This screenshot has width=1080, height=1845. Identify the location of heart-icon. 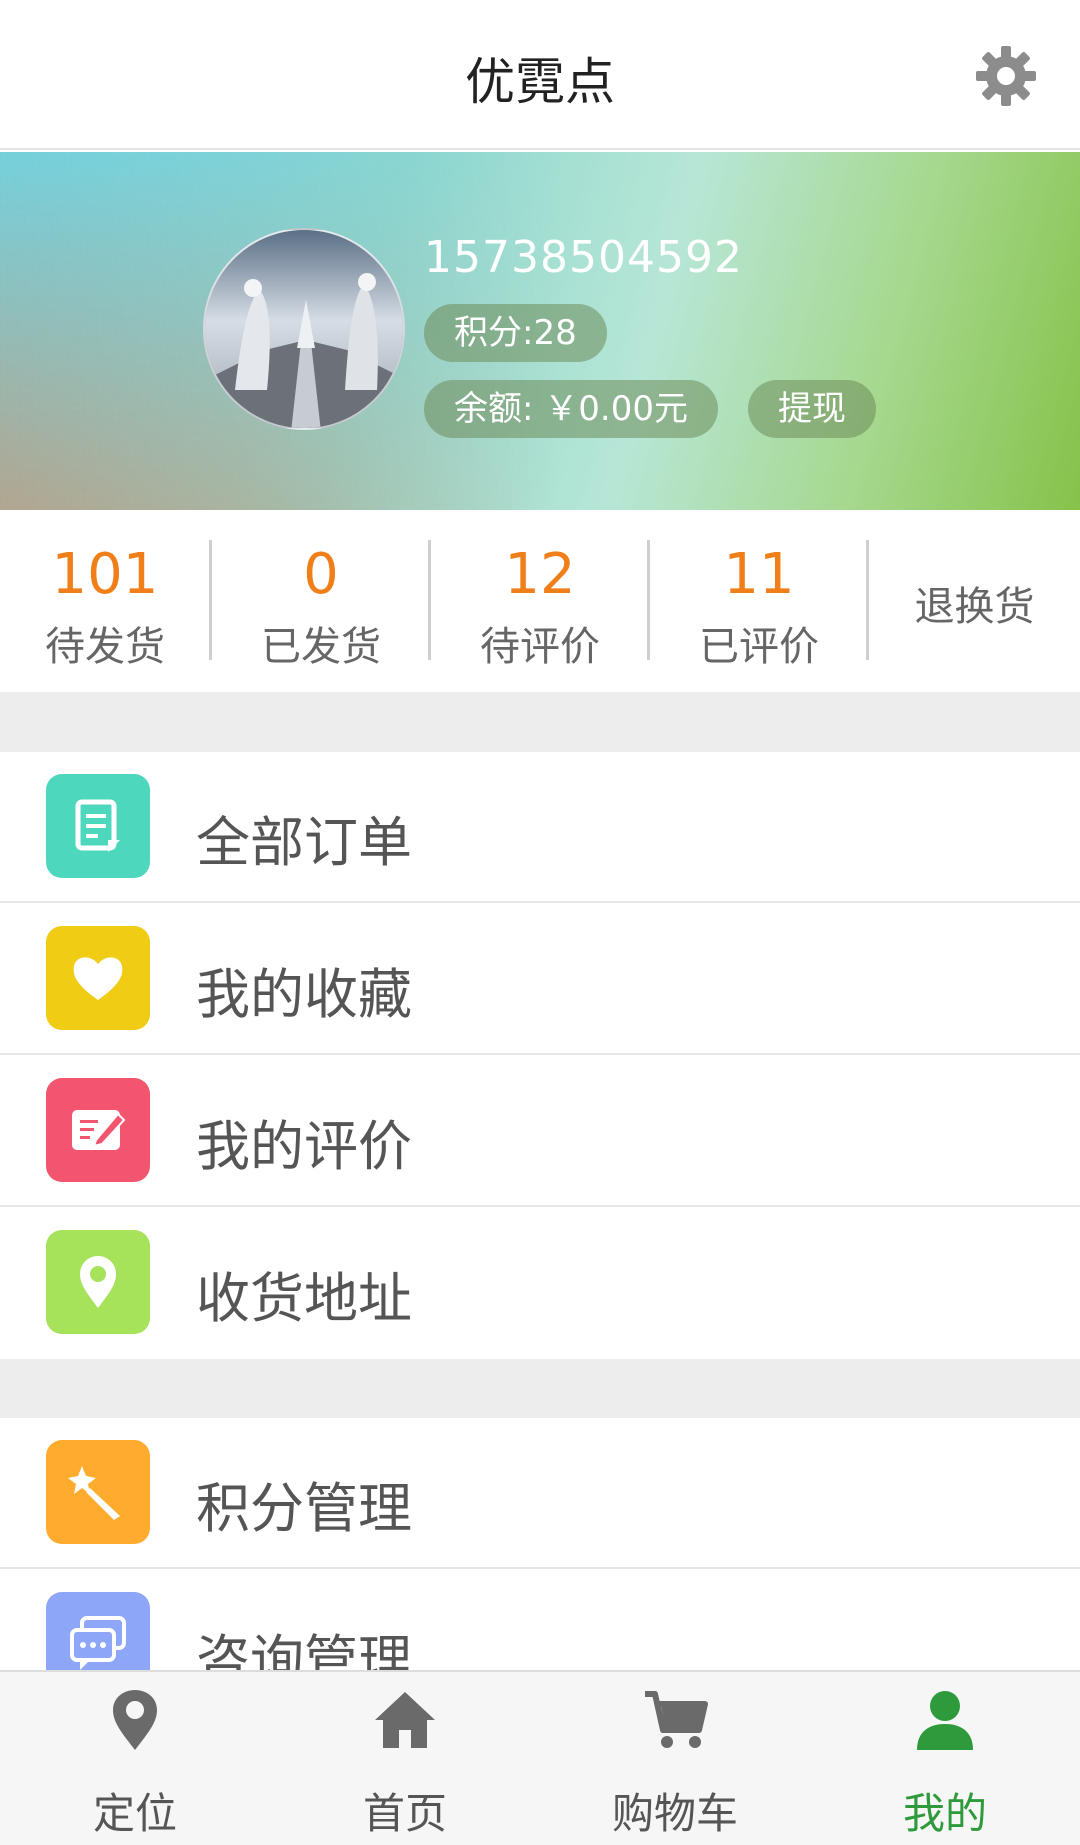
(98, 978).